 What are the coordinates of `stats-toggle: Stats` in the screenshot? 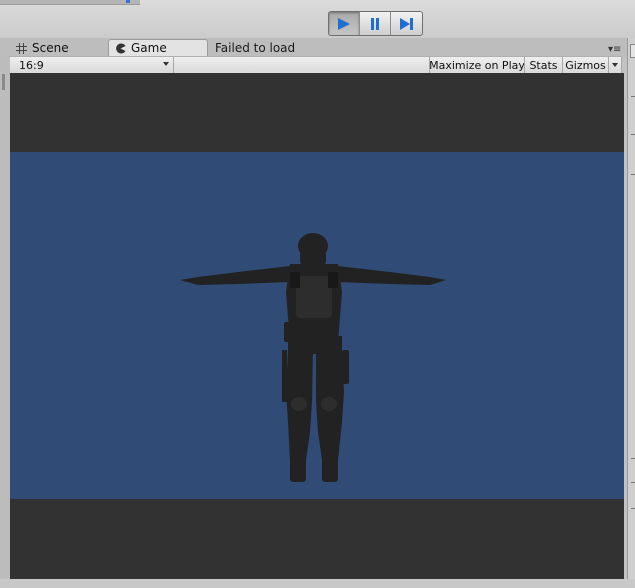 It's located at (543, 65).